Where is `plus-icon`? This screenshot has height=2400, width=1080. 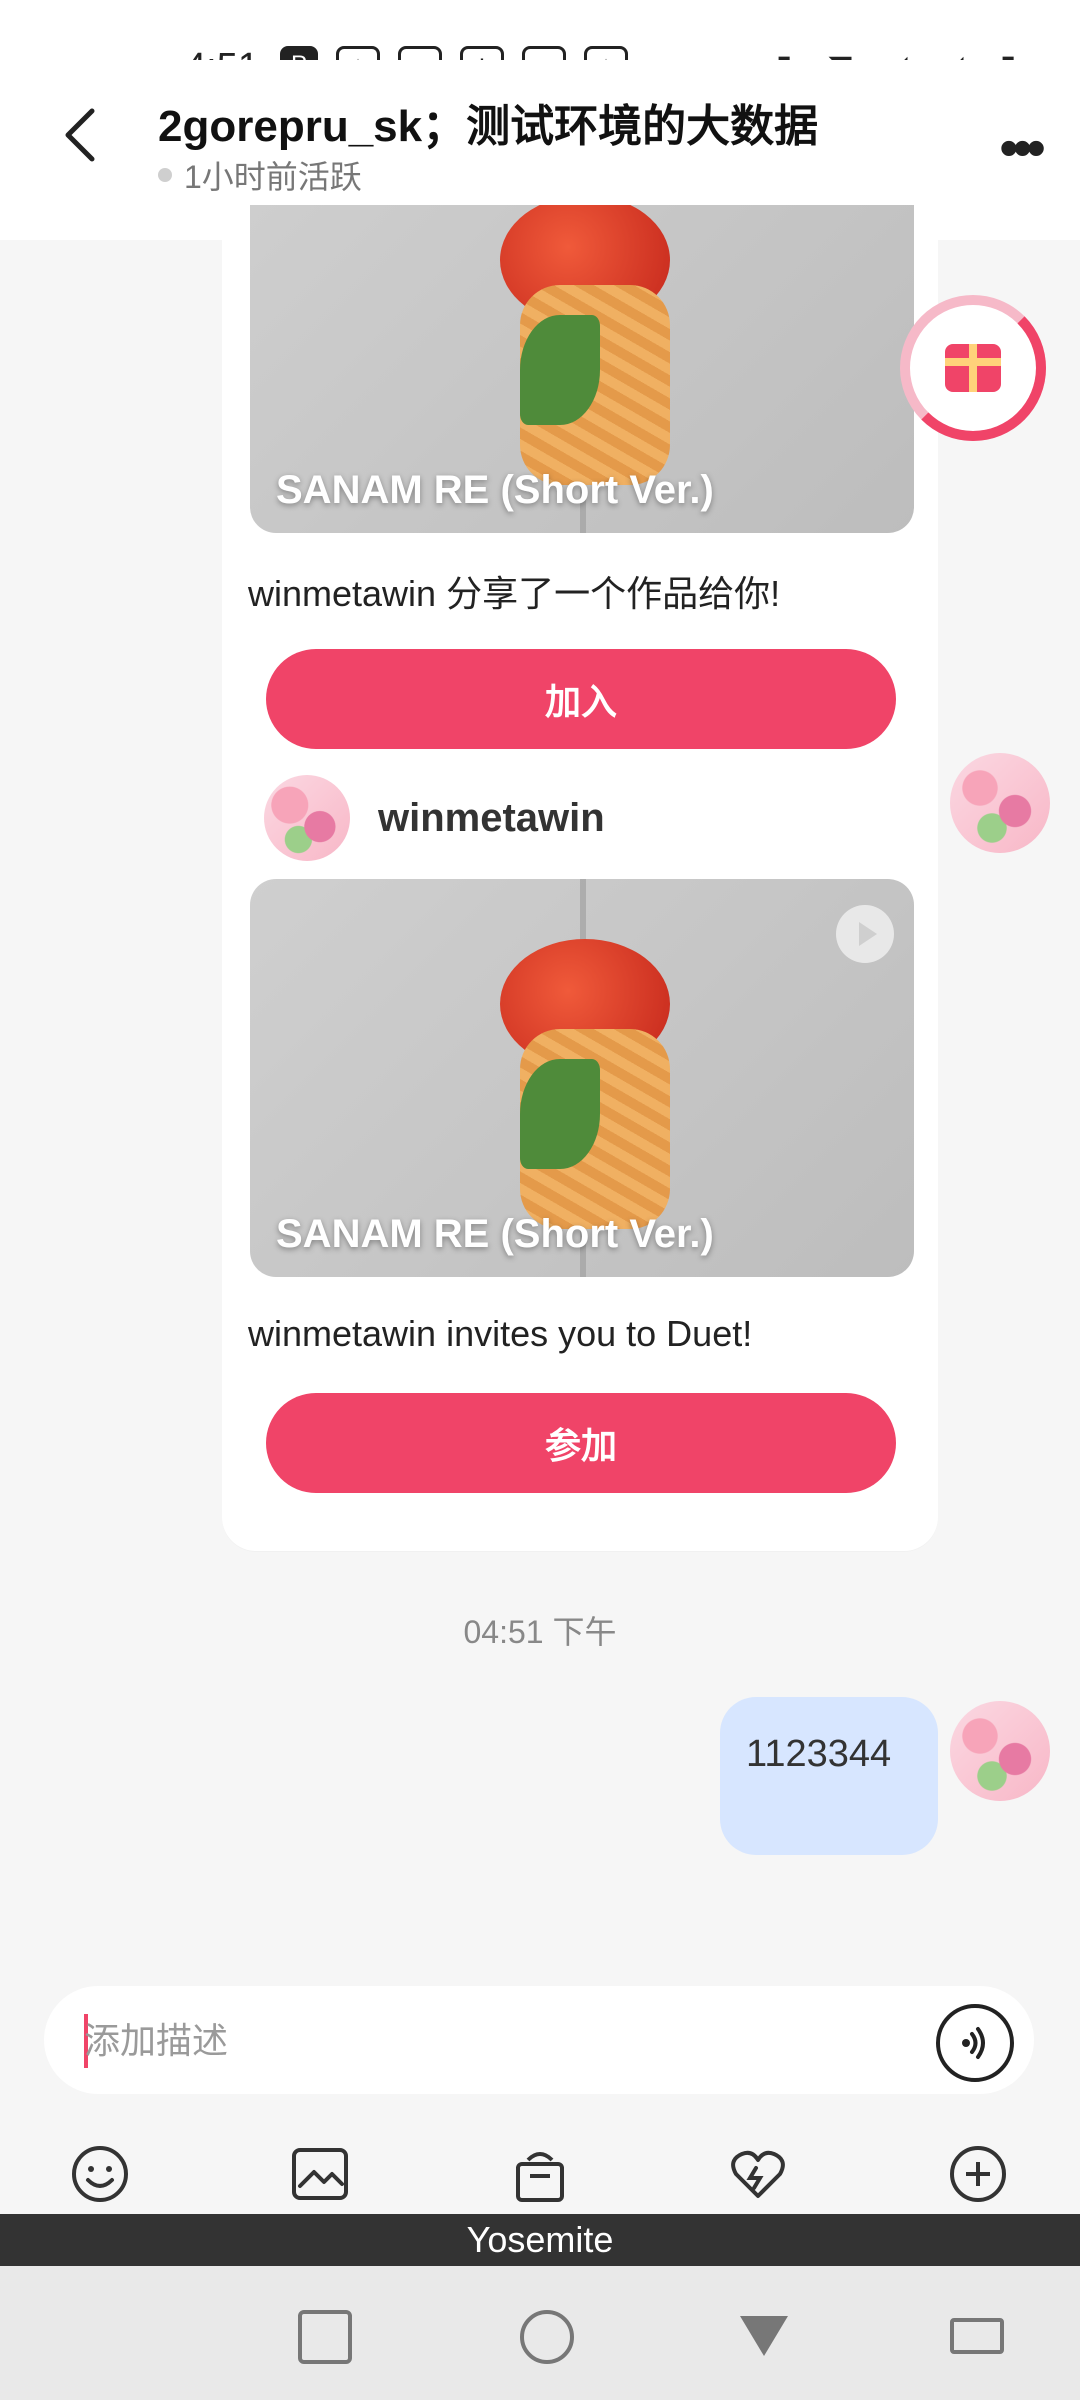 plus-icon is located at coordinates (978, 2174).